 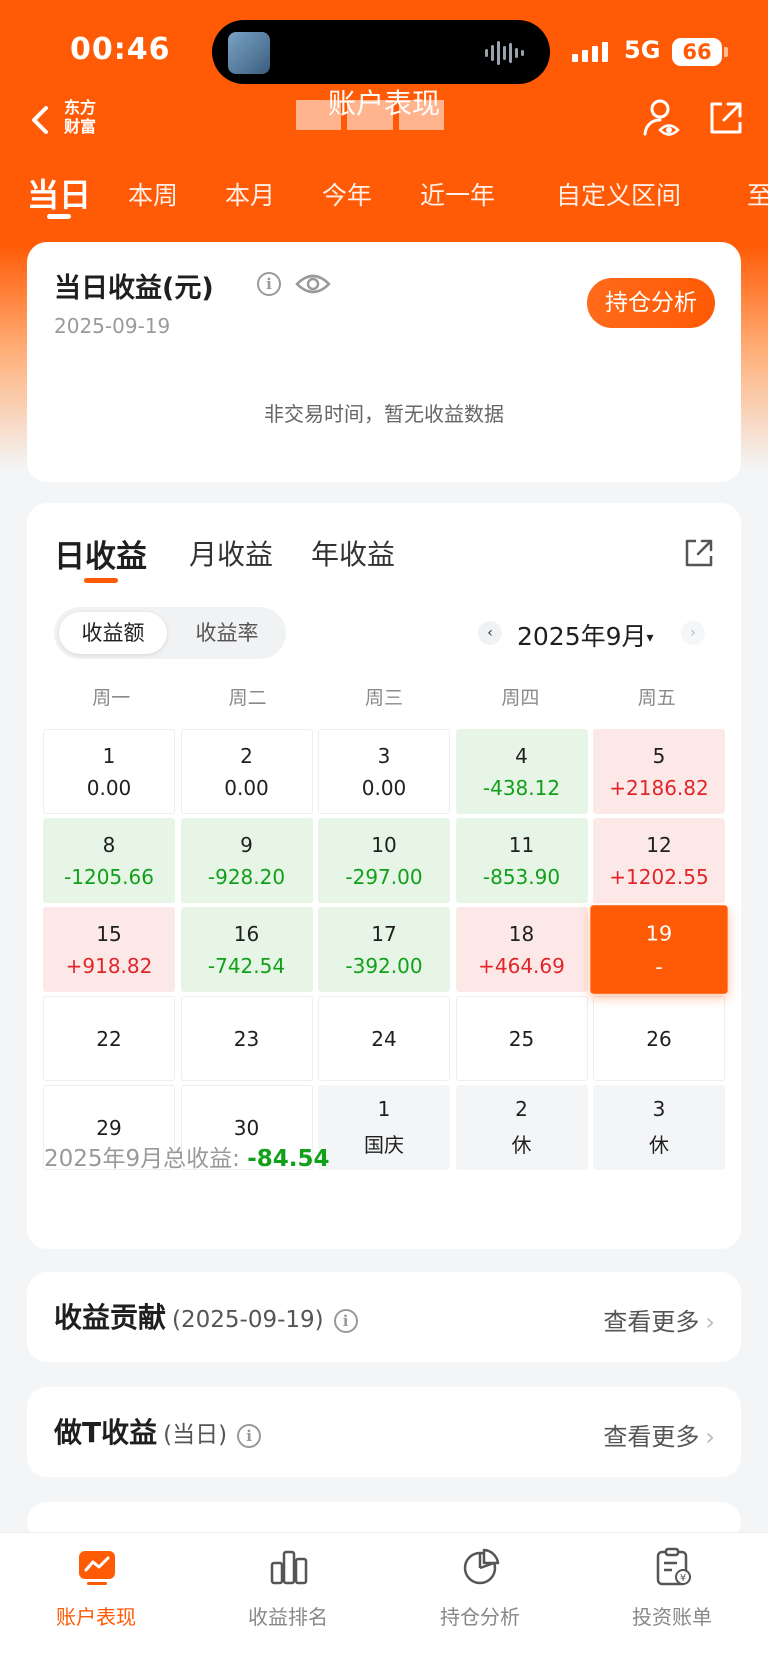 I want to click on contribution-date: (2025-09-19), so click(x=248, y=1320).